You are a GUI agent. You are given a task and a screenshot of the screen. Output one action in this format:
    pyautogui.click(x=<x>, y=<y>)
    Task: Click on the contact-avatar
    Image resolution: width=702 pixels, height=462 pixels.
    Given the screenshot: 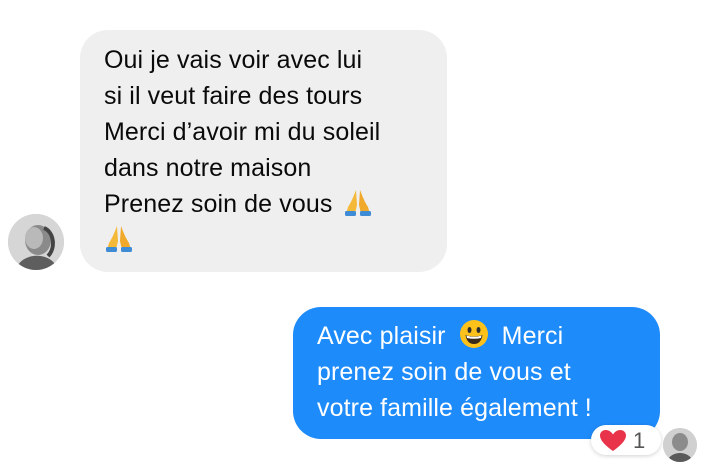 What is the action you would take?
    pyautogui.click(x=36, y=242)
    